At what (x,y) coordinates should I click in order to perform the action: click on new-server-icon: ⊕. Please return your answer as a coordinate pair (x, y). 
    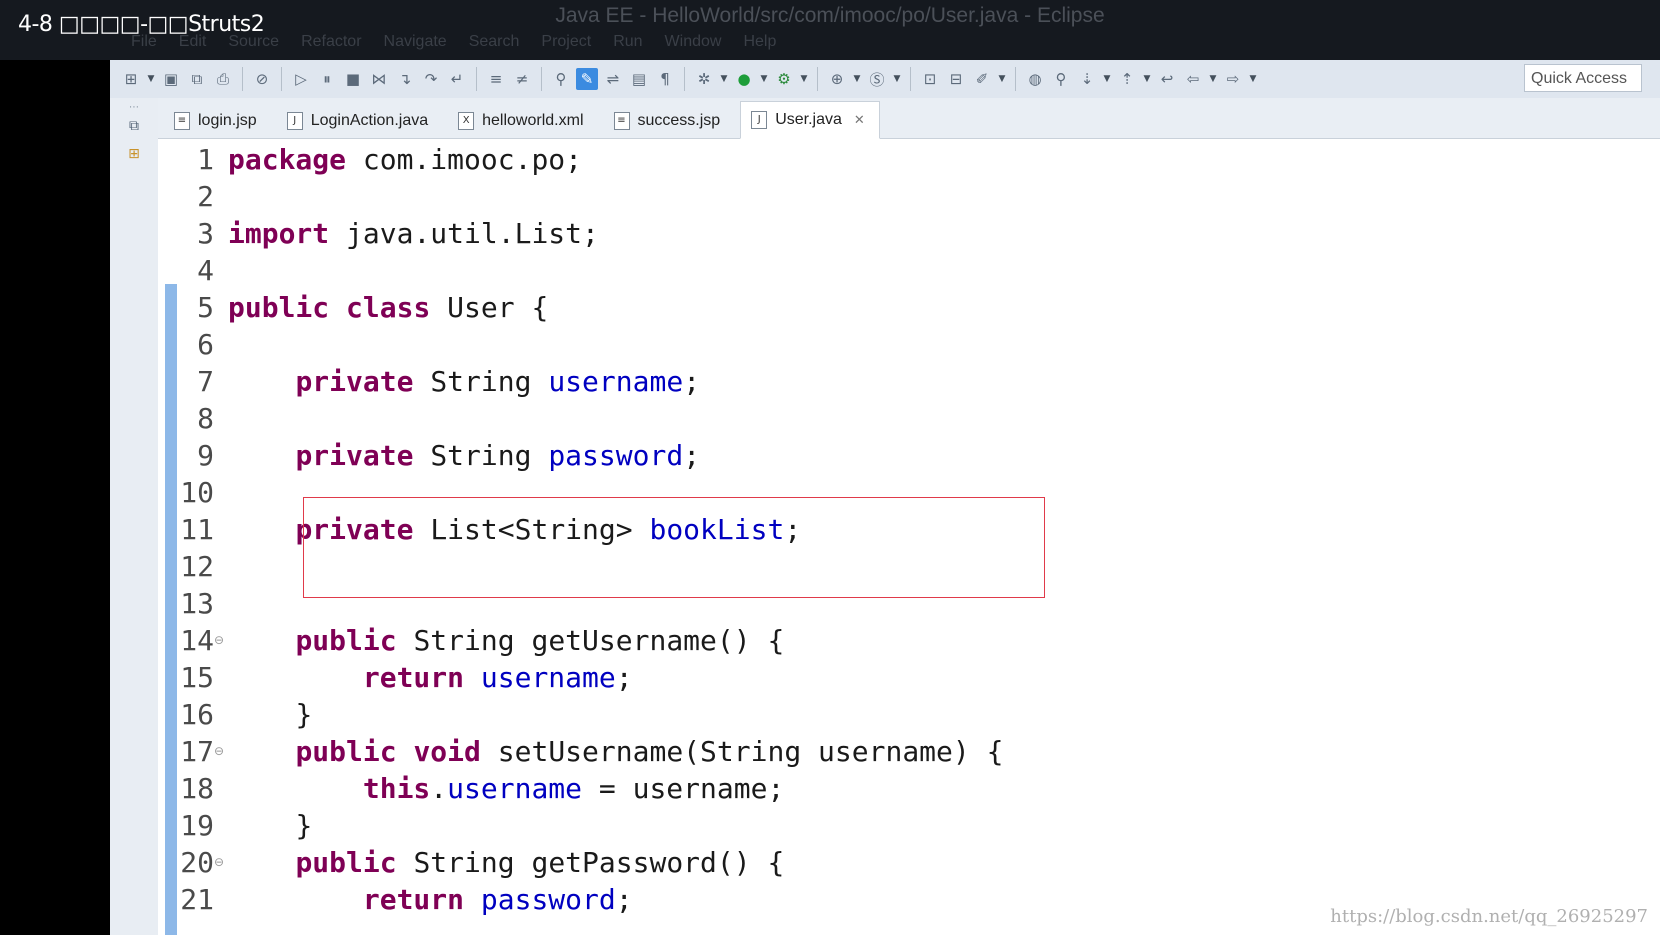
    Looking at the image, I should click on (837, 79).